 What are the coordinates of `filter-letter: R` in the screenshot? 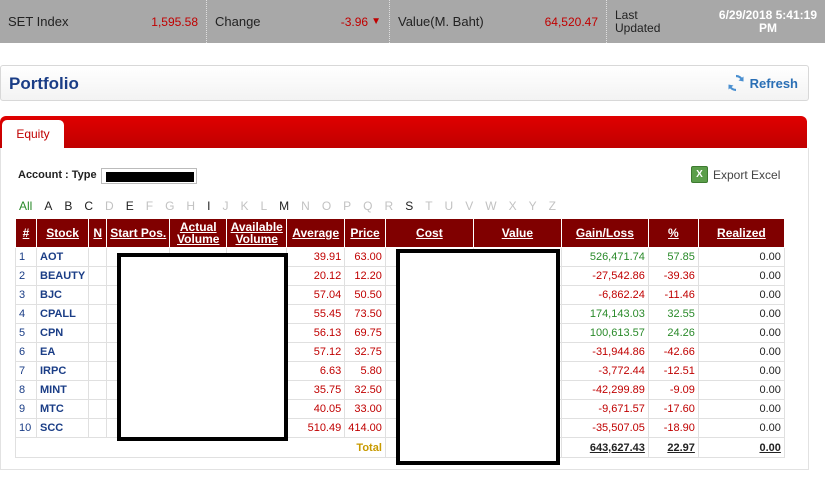 It's located at (389, 206).